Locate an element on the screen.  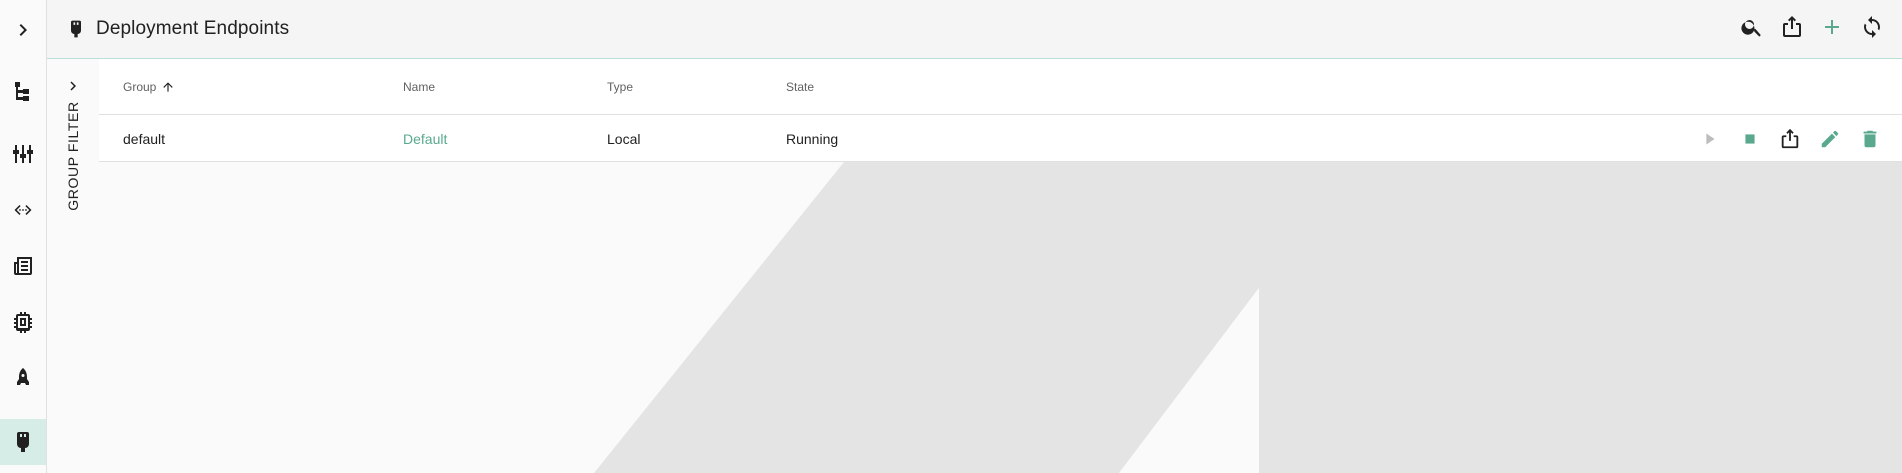
search-icon is located at coordinates (1751, 28).